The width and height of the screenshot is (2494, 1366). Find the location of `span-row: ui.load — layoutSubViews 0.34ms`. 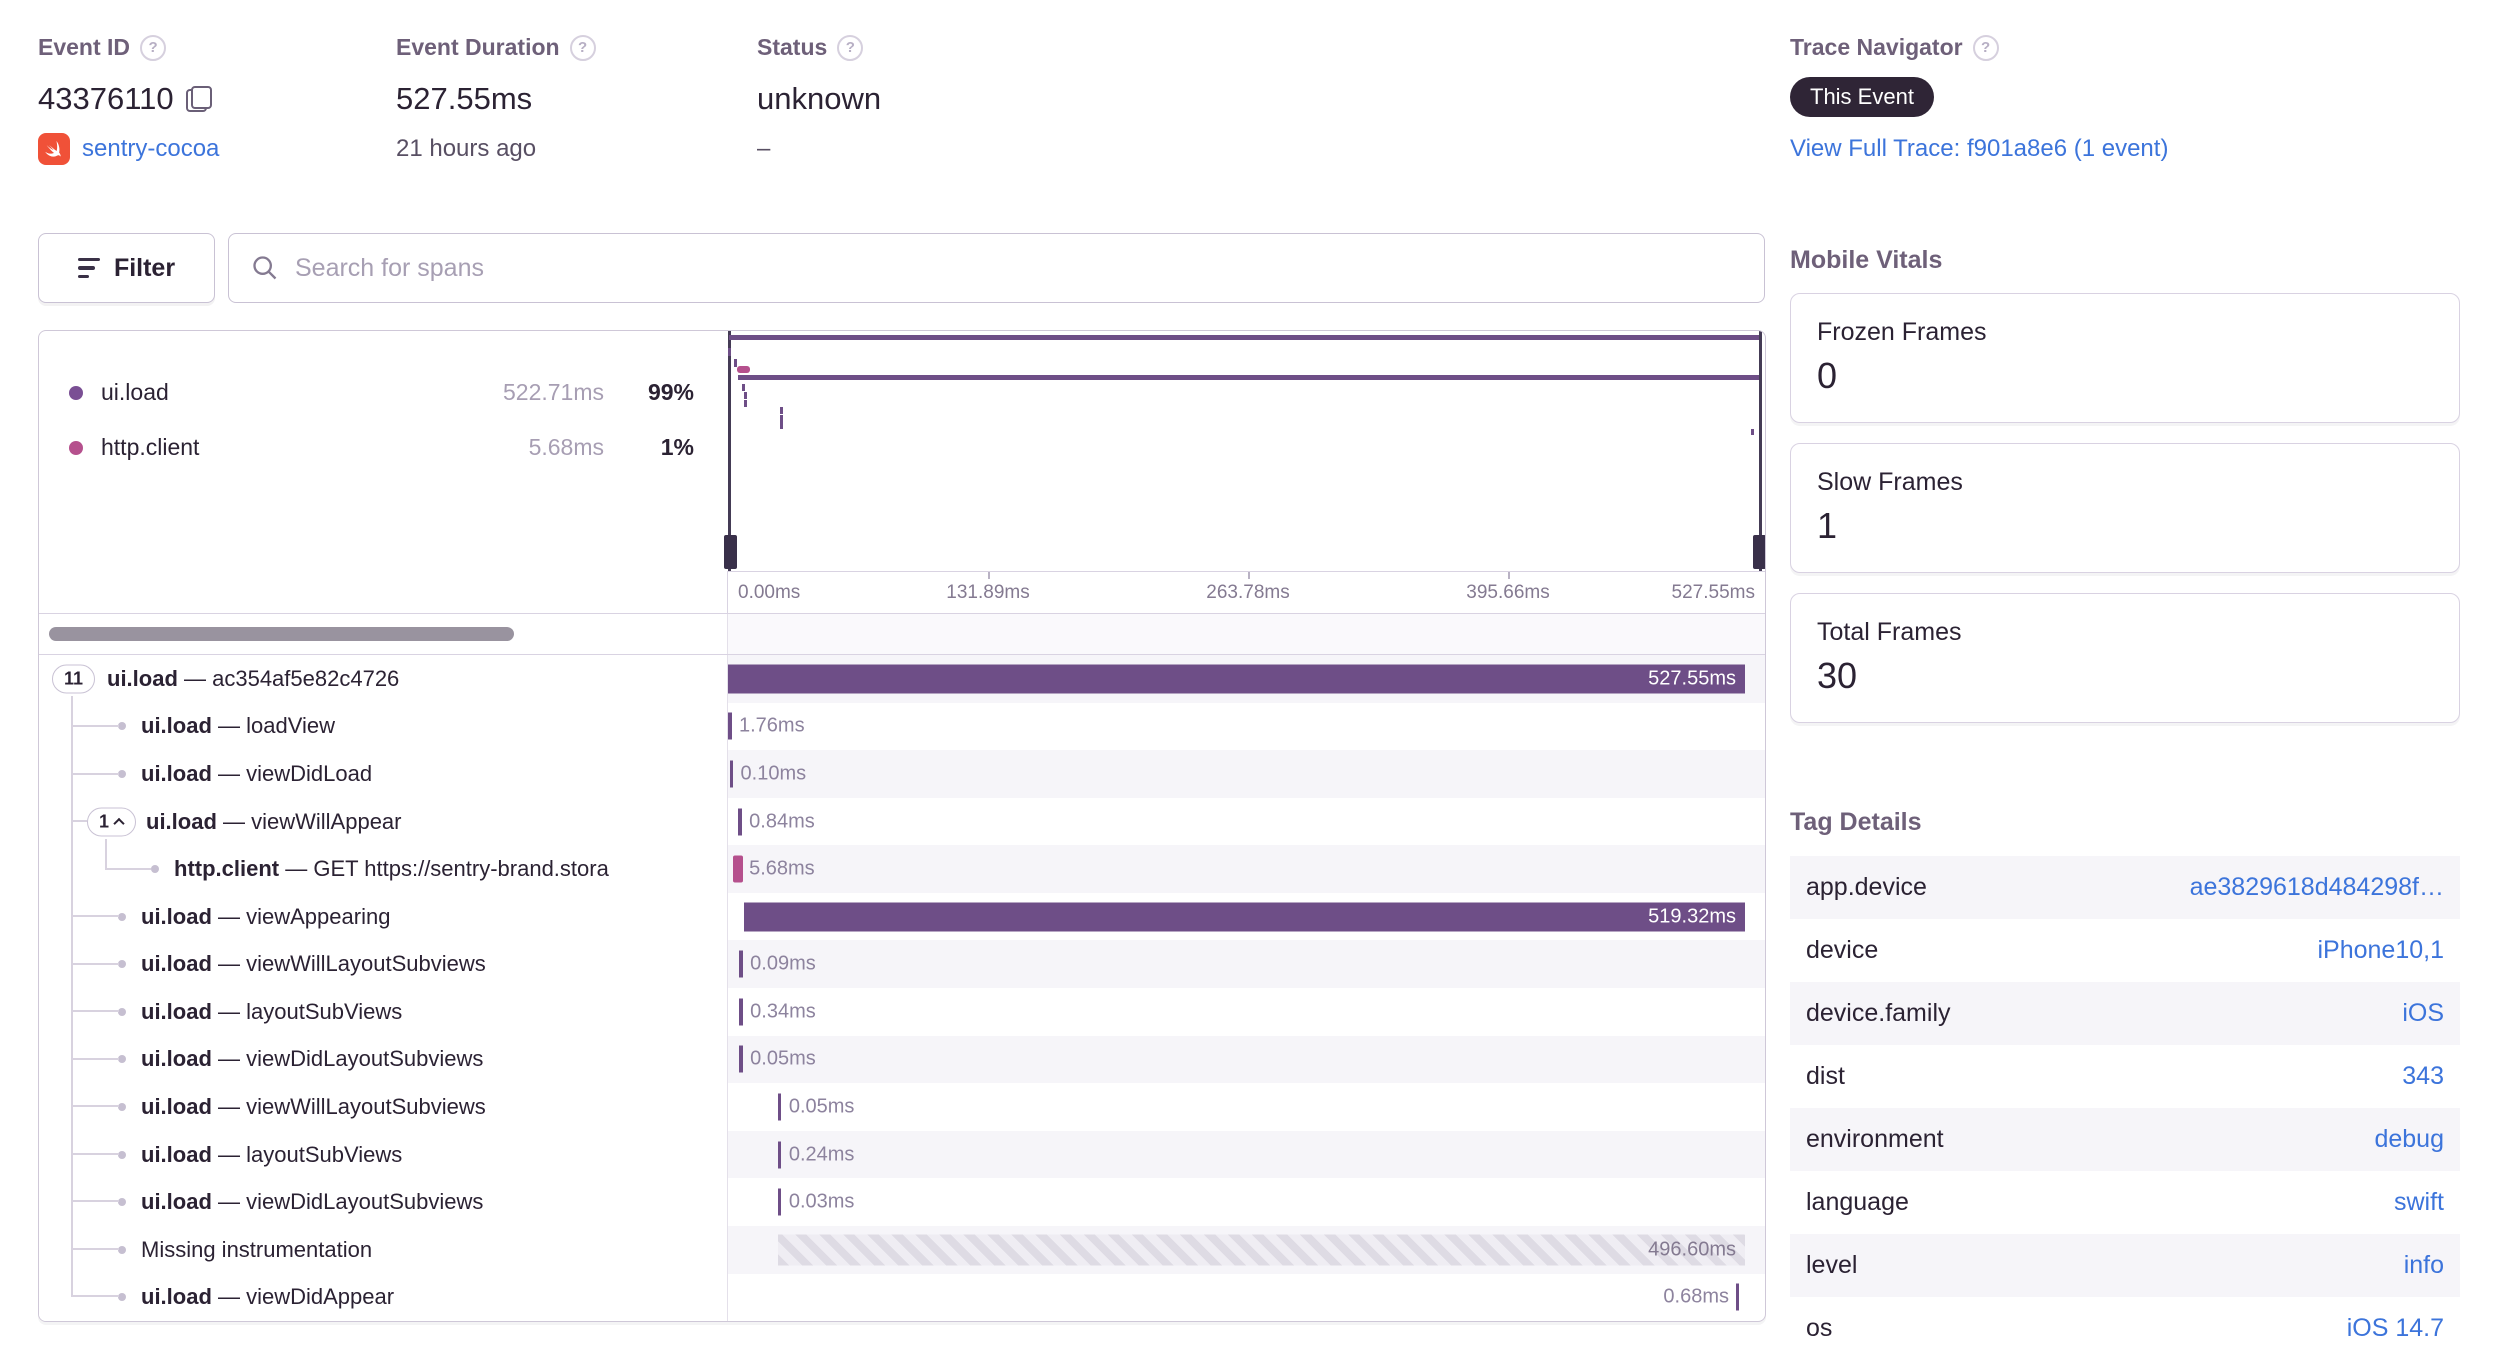

span-row: ui.load — layoutSubViews 0.34ms is located at coordinates (902, 1012).